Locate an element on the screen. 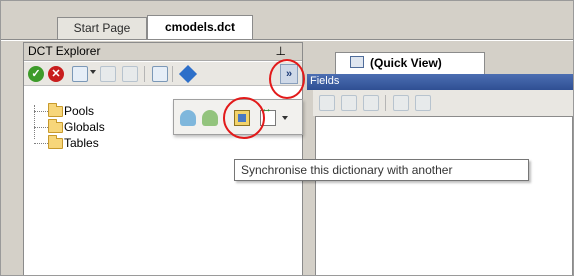 Image resolution: width=574 pixels, height=276 pixels. explorer-tree: Pools Globals Tables is located at coordinates (103, 127).